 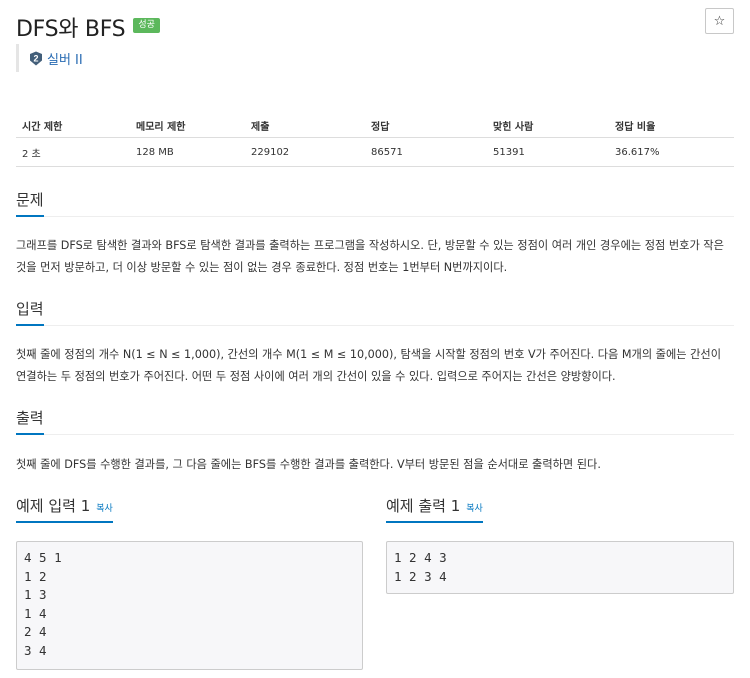 I want to click on output-heading: 출력, so click(x=30, y=420).